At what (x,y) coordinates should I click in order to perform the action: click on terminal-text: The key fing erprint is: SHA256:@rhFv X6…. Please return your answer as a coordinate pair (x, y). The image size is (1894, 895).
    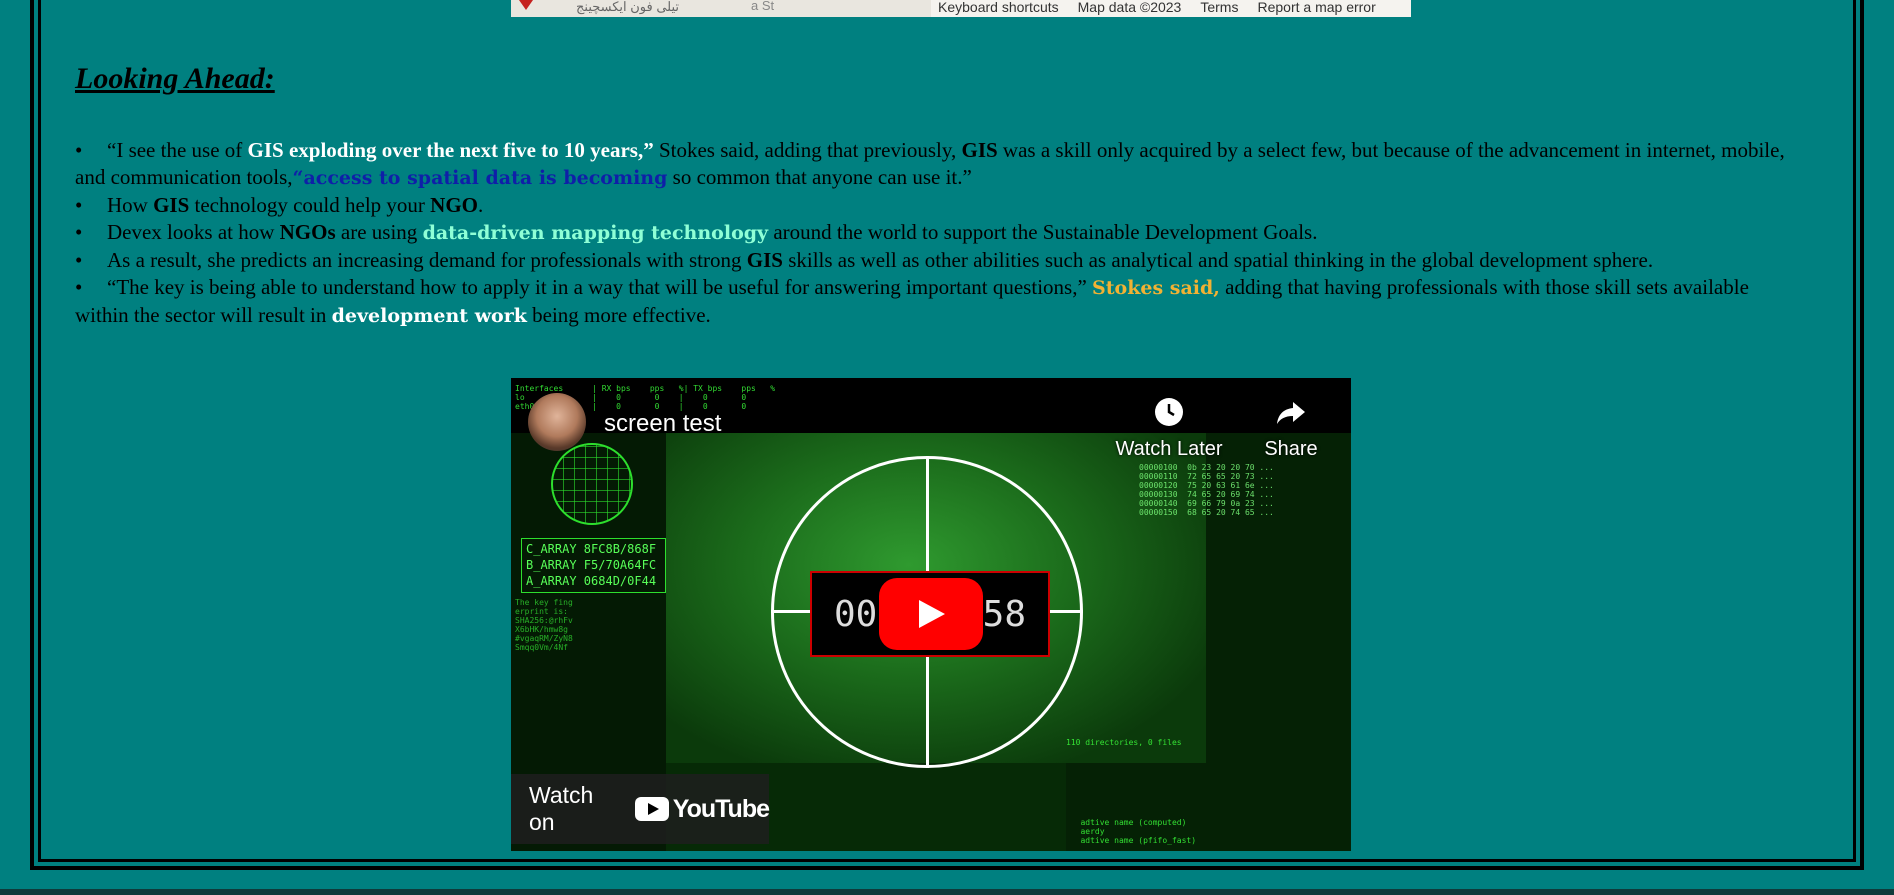
    Looking at the image, I should click on (544, 625).